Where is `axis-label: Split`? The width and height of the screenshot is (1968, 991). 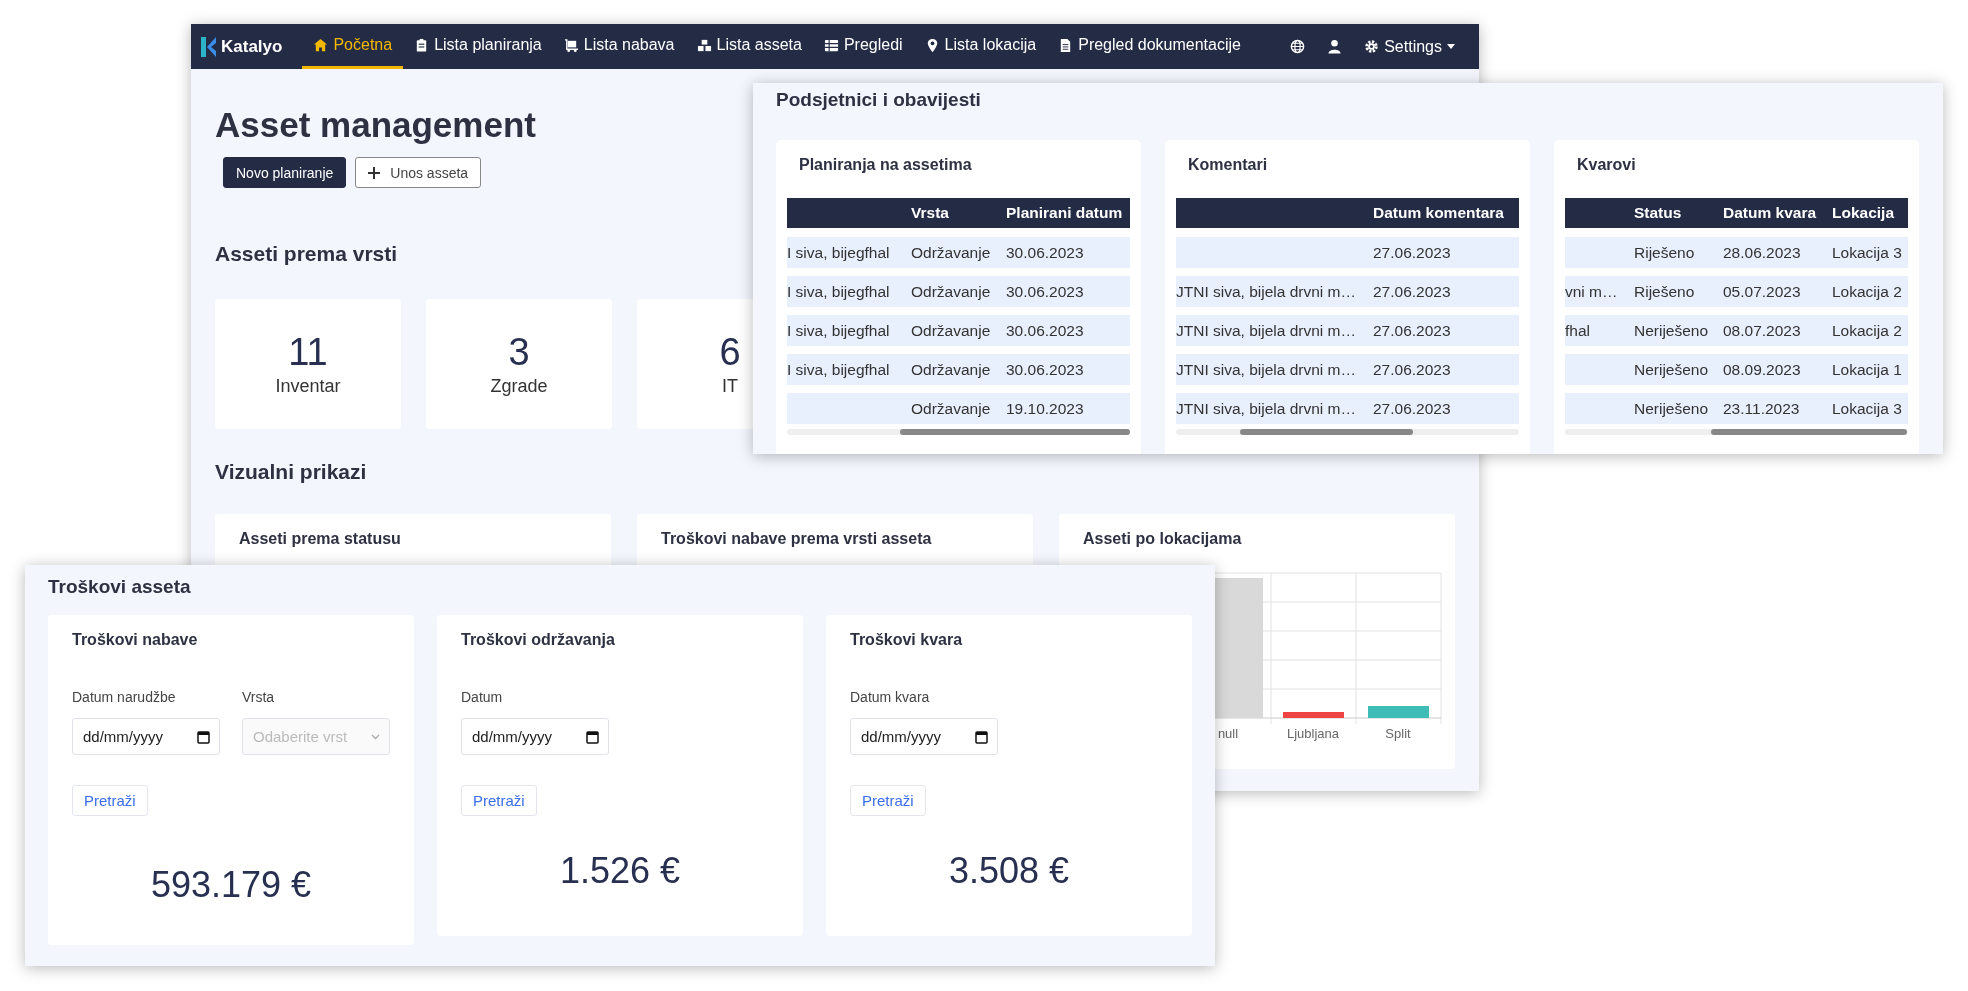
axis-label: Split is located at coordinates (1398, 733).